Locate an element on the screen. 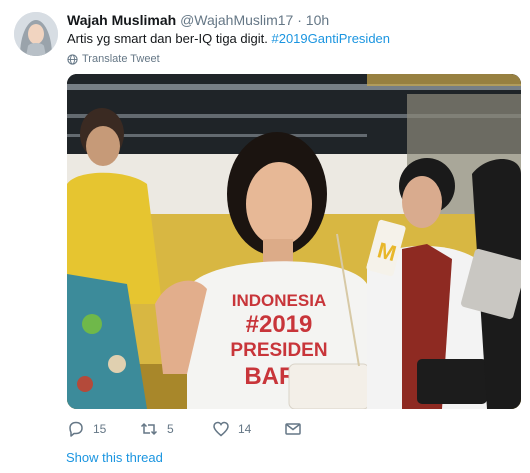 Image resolution: width=530 pixels, height=473 pixels. show-thread-link: Show this thread is located at coordinates (114, 458).